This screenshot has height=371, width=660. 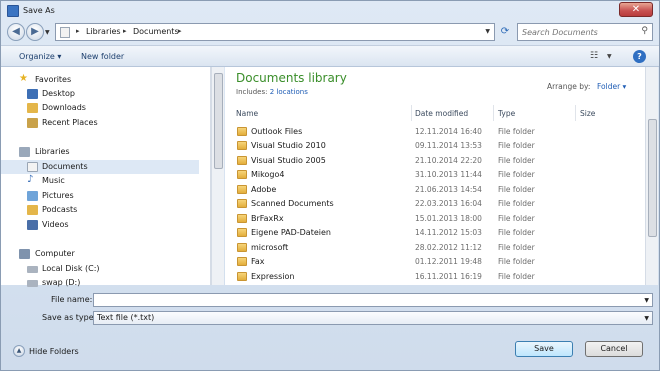 I want to click on sidebar-item-favorites: ★ Favorites, so click(x=100, y=80).